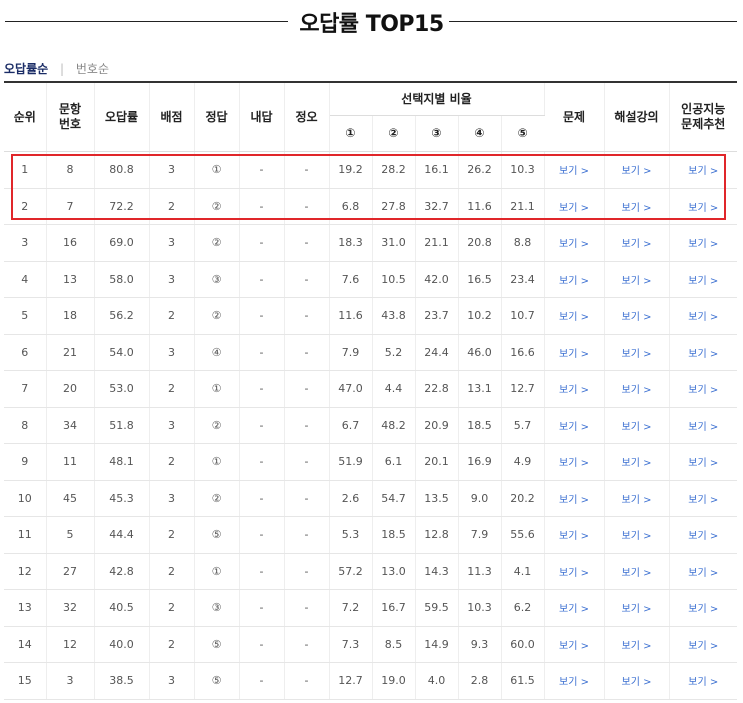  What do you see at coordinates (262, 116) in the screenshot?
I see `header-my-answer: 내답` at bounding box center [262, 116].